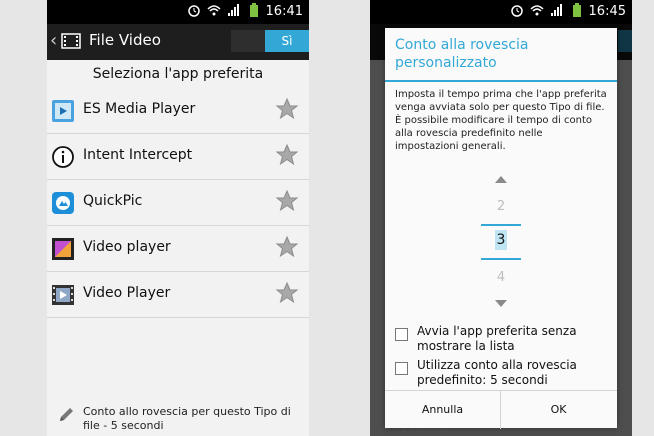  I want to click on dialog-button-bar: Annulla OK, so click(501, 409).